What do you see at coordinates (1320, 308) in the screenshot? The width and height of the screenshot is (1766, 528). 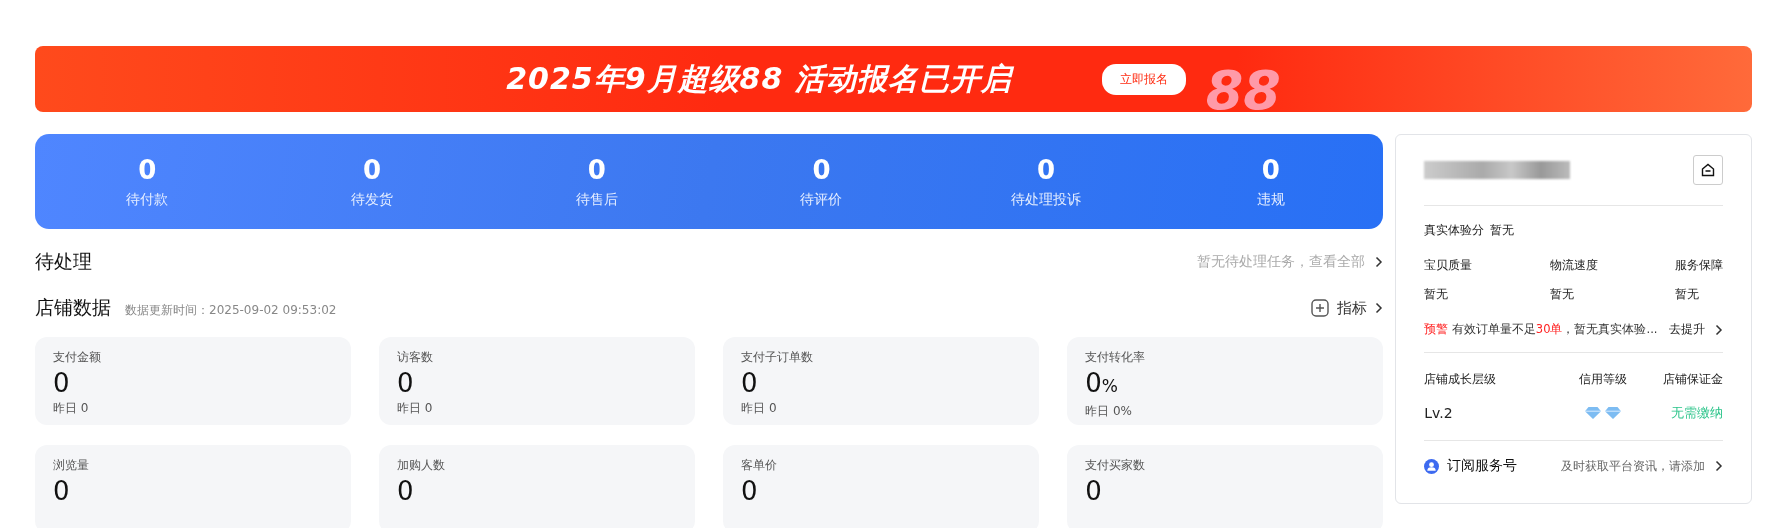 I see `plus-icon` at bounding box center [1320, 308].